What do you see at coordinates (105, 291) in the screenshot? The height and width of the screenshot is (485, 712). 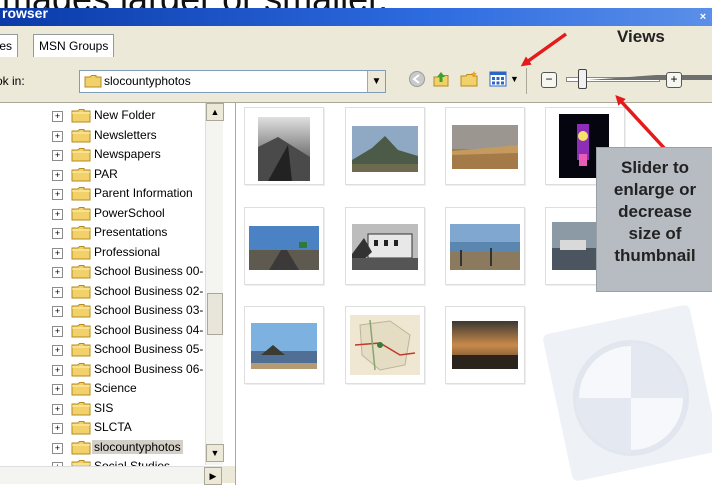 I see `tree-item: + School Business 02-` at bounding box center [105, 291].